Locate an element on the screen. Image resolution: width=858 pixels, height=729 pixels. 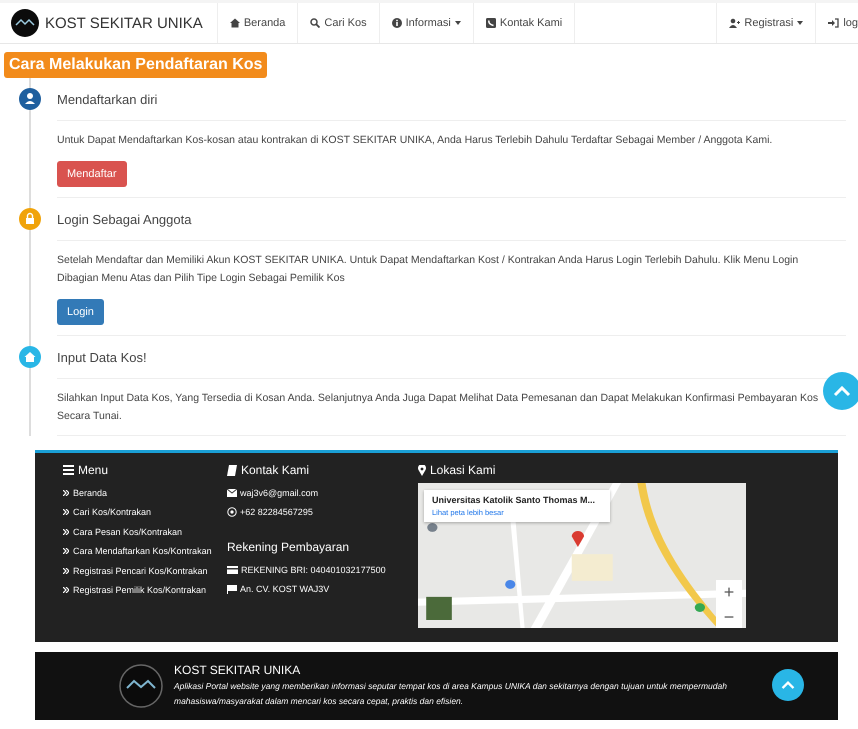
info-icon is located at coordinates (397, 23).